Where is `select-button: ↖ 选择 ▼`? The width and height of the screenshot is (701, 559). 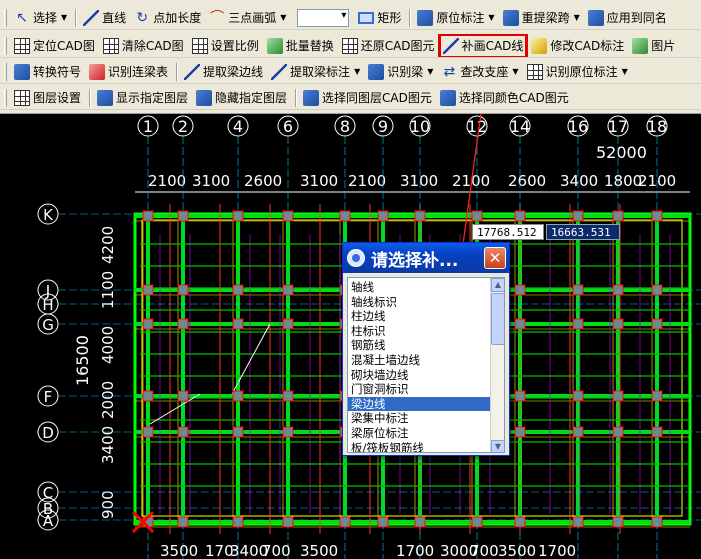 select-button: ↖ 选择 ▼ is located at coordinates (40, 18).